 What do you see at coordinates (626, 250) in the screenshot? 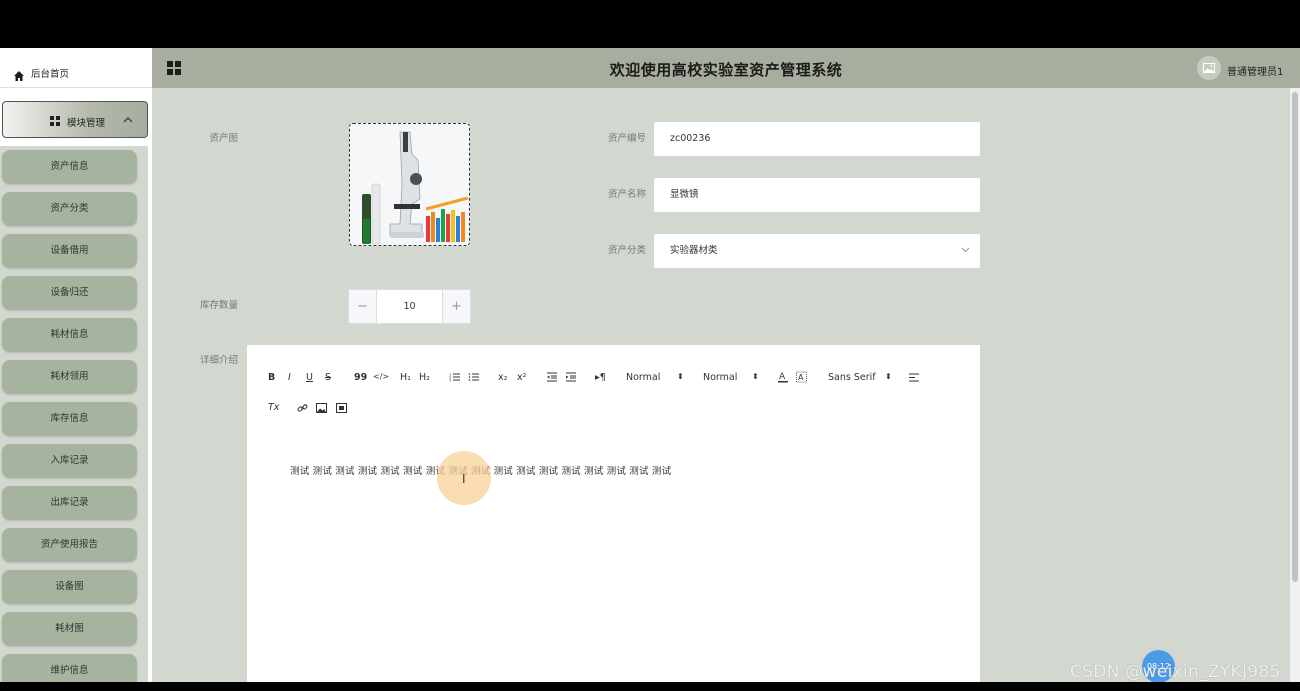
I see `asset-category-label: 资产分类` at bounding box center [626, 250].